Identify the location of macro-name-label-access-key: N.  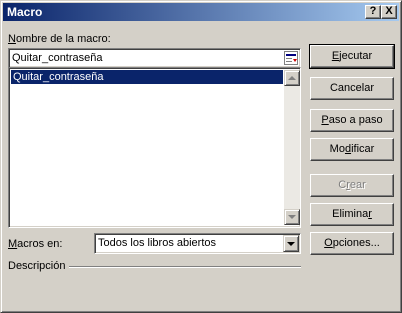
(12, 39).